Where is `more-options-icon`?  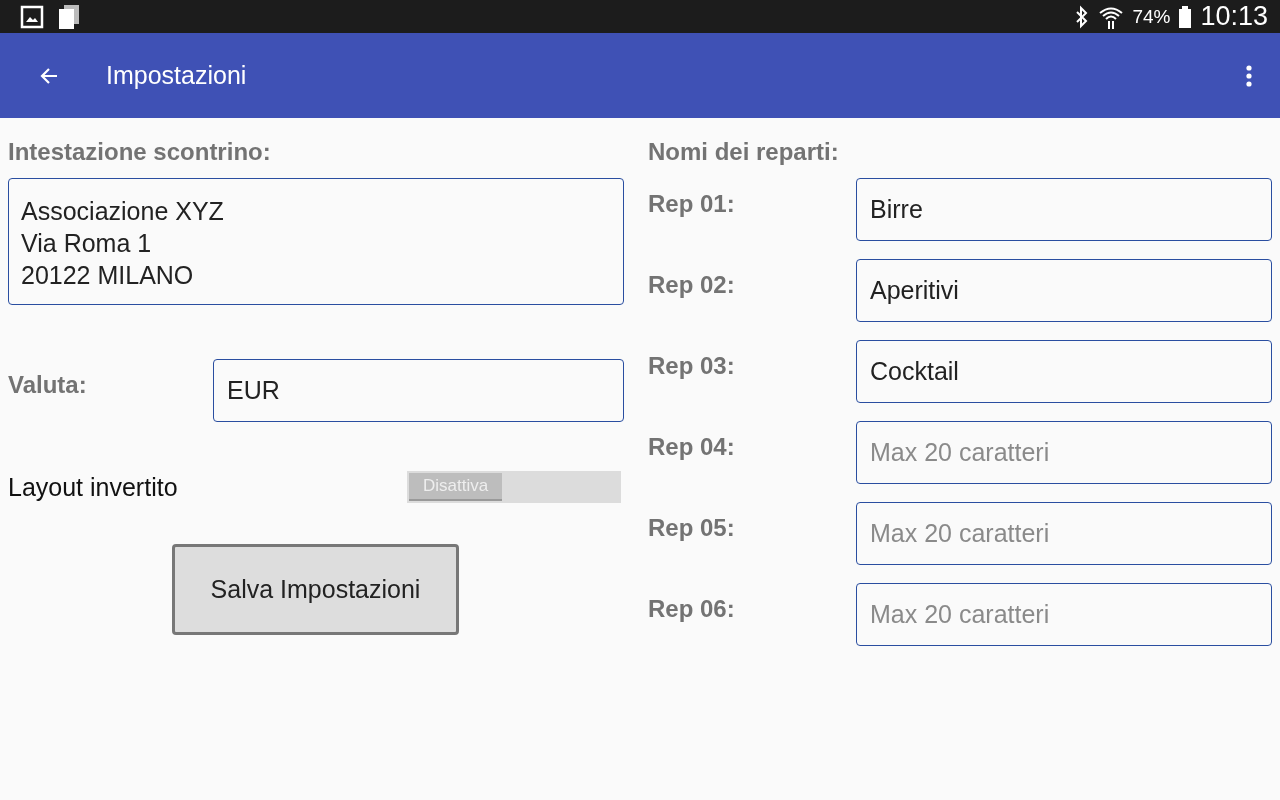 more-options-icon is located at coordinates (1249, 75).